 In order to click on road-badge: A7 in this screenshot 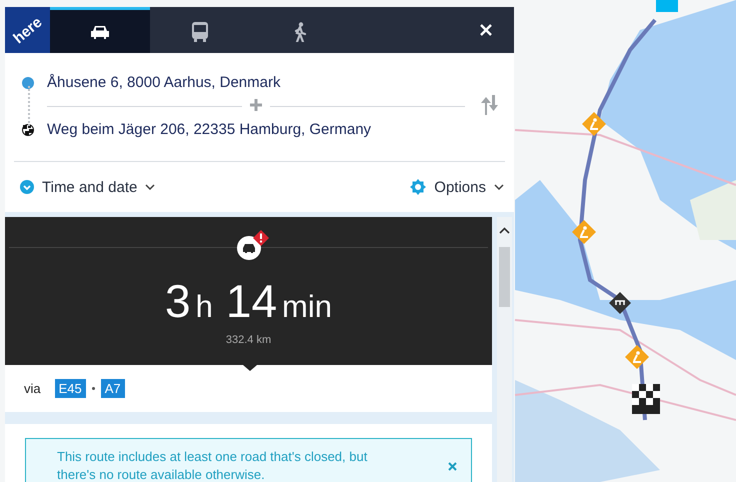, I will do `click(112, 388)`.